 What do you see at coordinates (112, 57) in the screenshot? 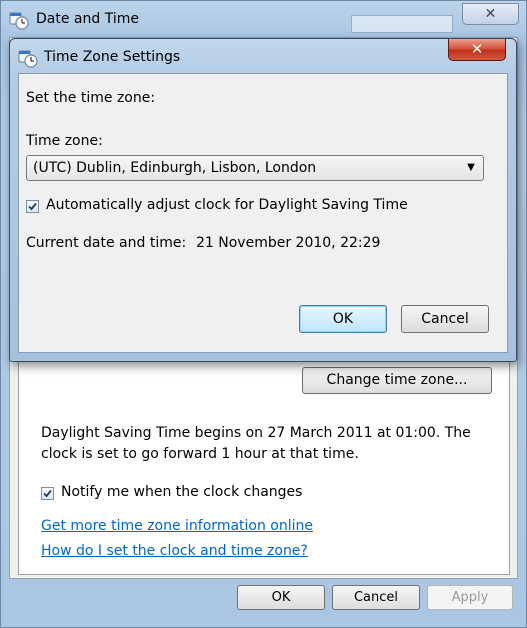
I see `dialog-title: Time Zone Settings` at bounding box center [112, 57].